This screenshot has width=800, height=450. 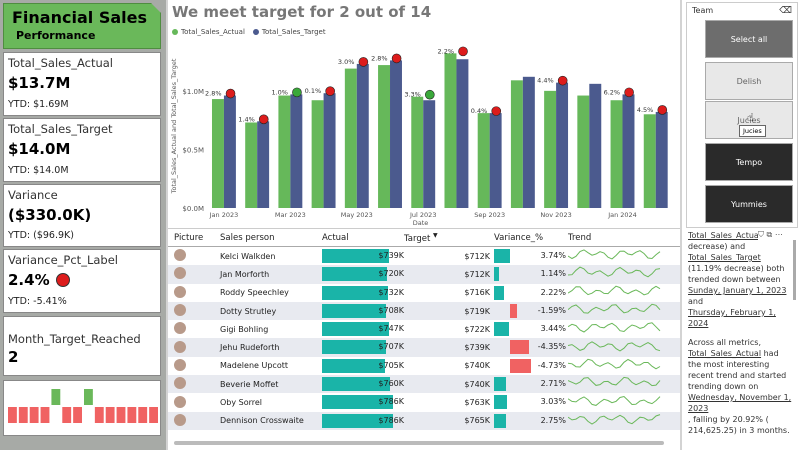 What do you see at coordinates (618, 238) in the screenshot?
I see `header-trend: Trend` at bounding box center [618, 238].